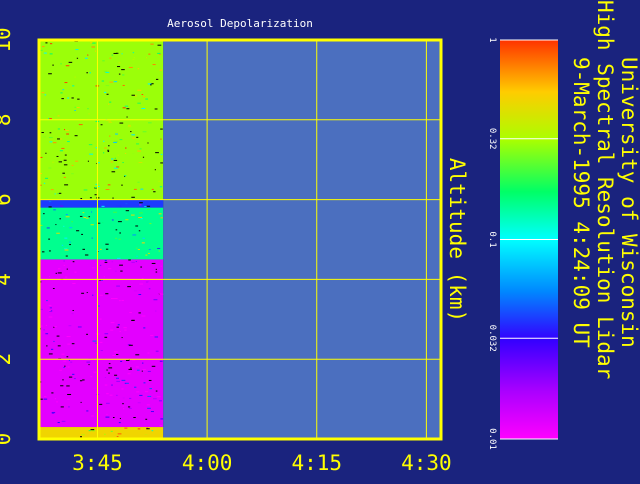  Describe the element at coordinates (7, 279) in the screenshot. I see `y-tick-label: 4` at that location.